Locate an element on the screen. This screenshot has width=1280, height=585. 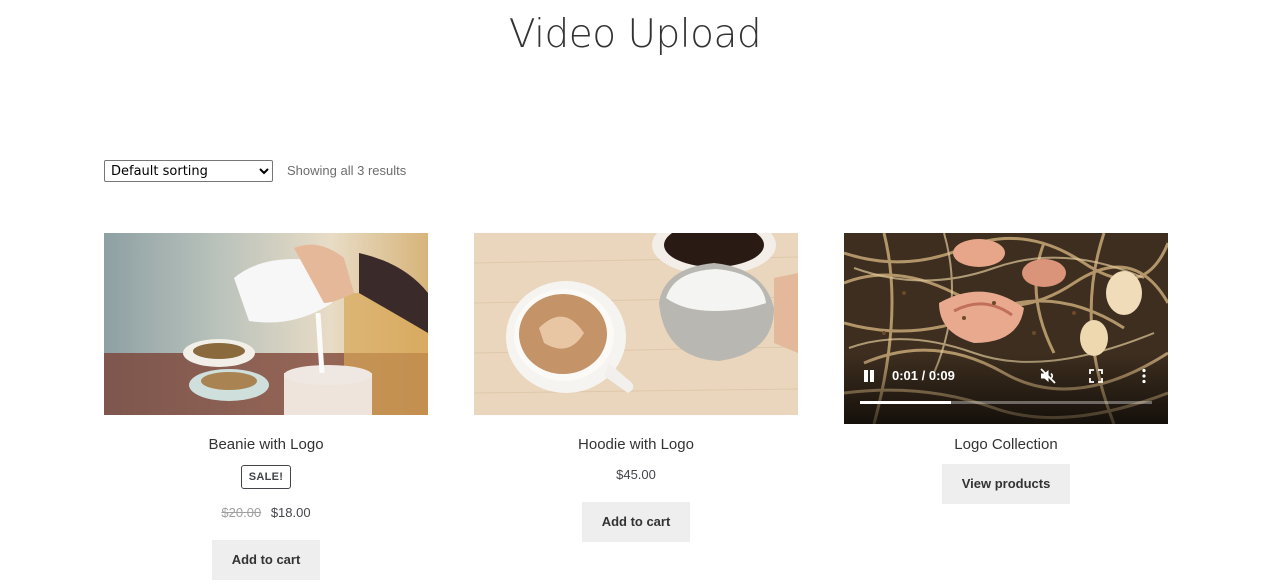
price-beanie: $20.00 $18.00 is located at coordinates (266, 512).